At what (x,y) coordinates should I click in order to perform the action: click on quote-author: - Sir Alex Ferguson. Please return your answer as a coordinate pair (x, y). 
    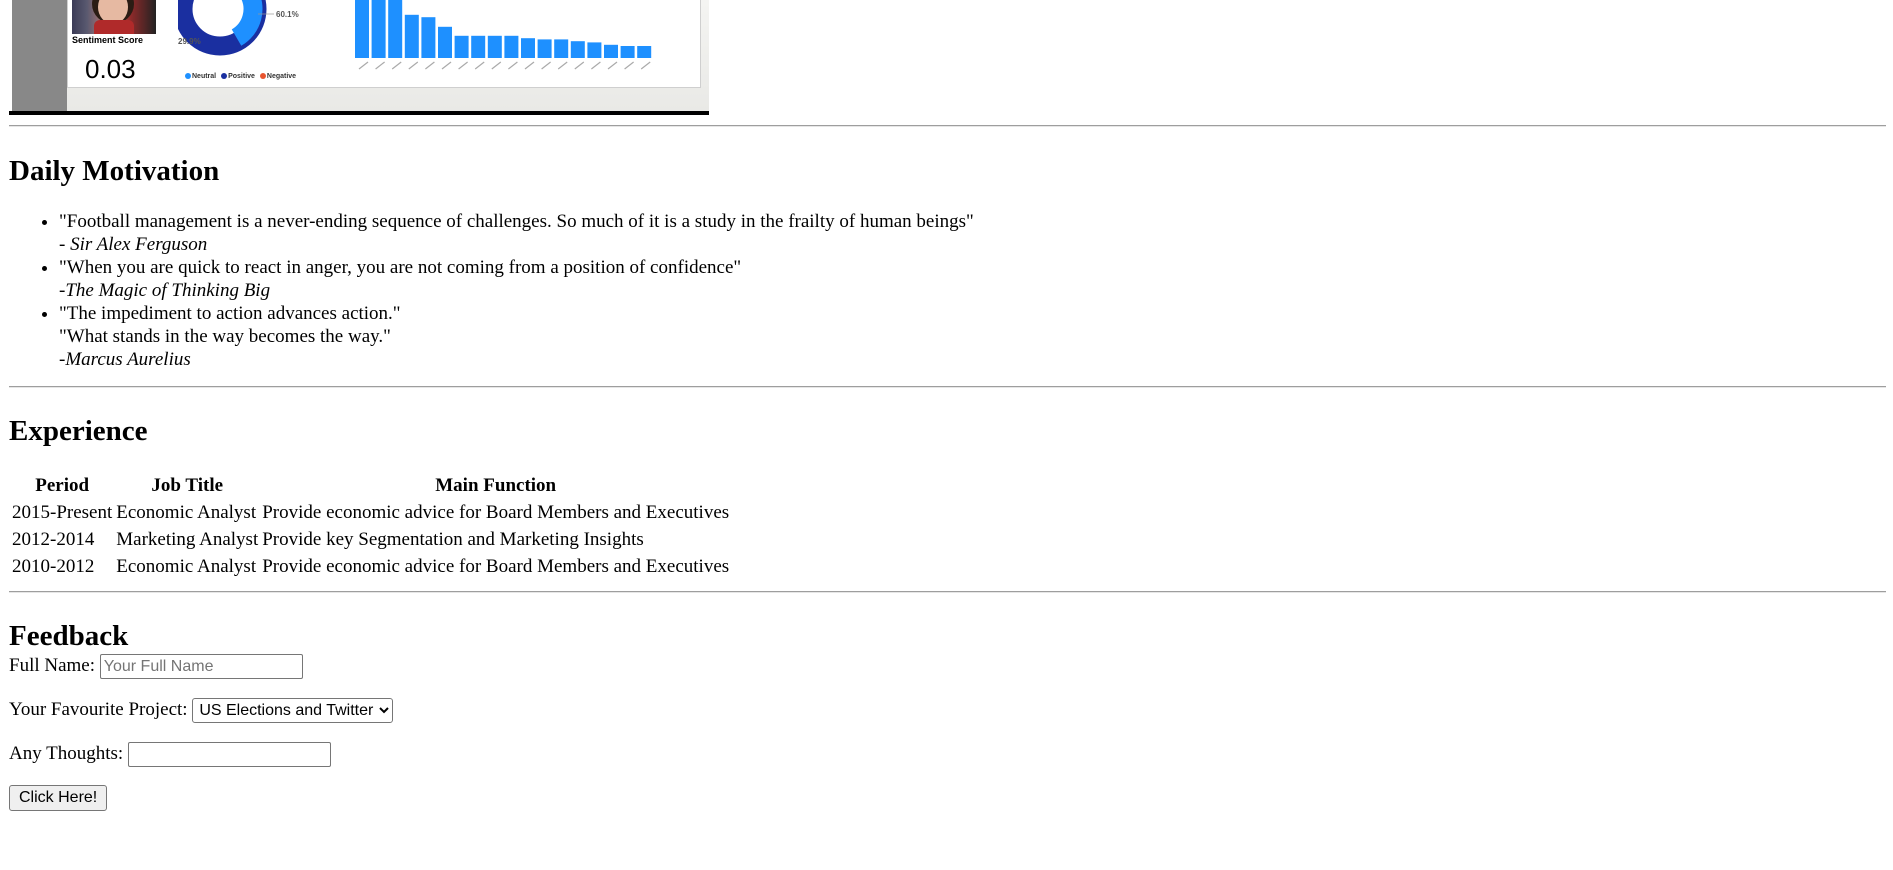
    Looking at the image, I should click on (133, 245).